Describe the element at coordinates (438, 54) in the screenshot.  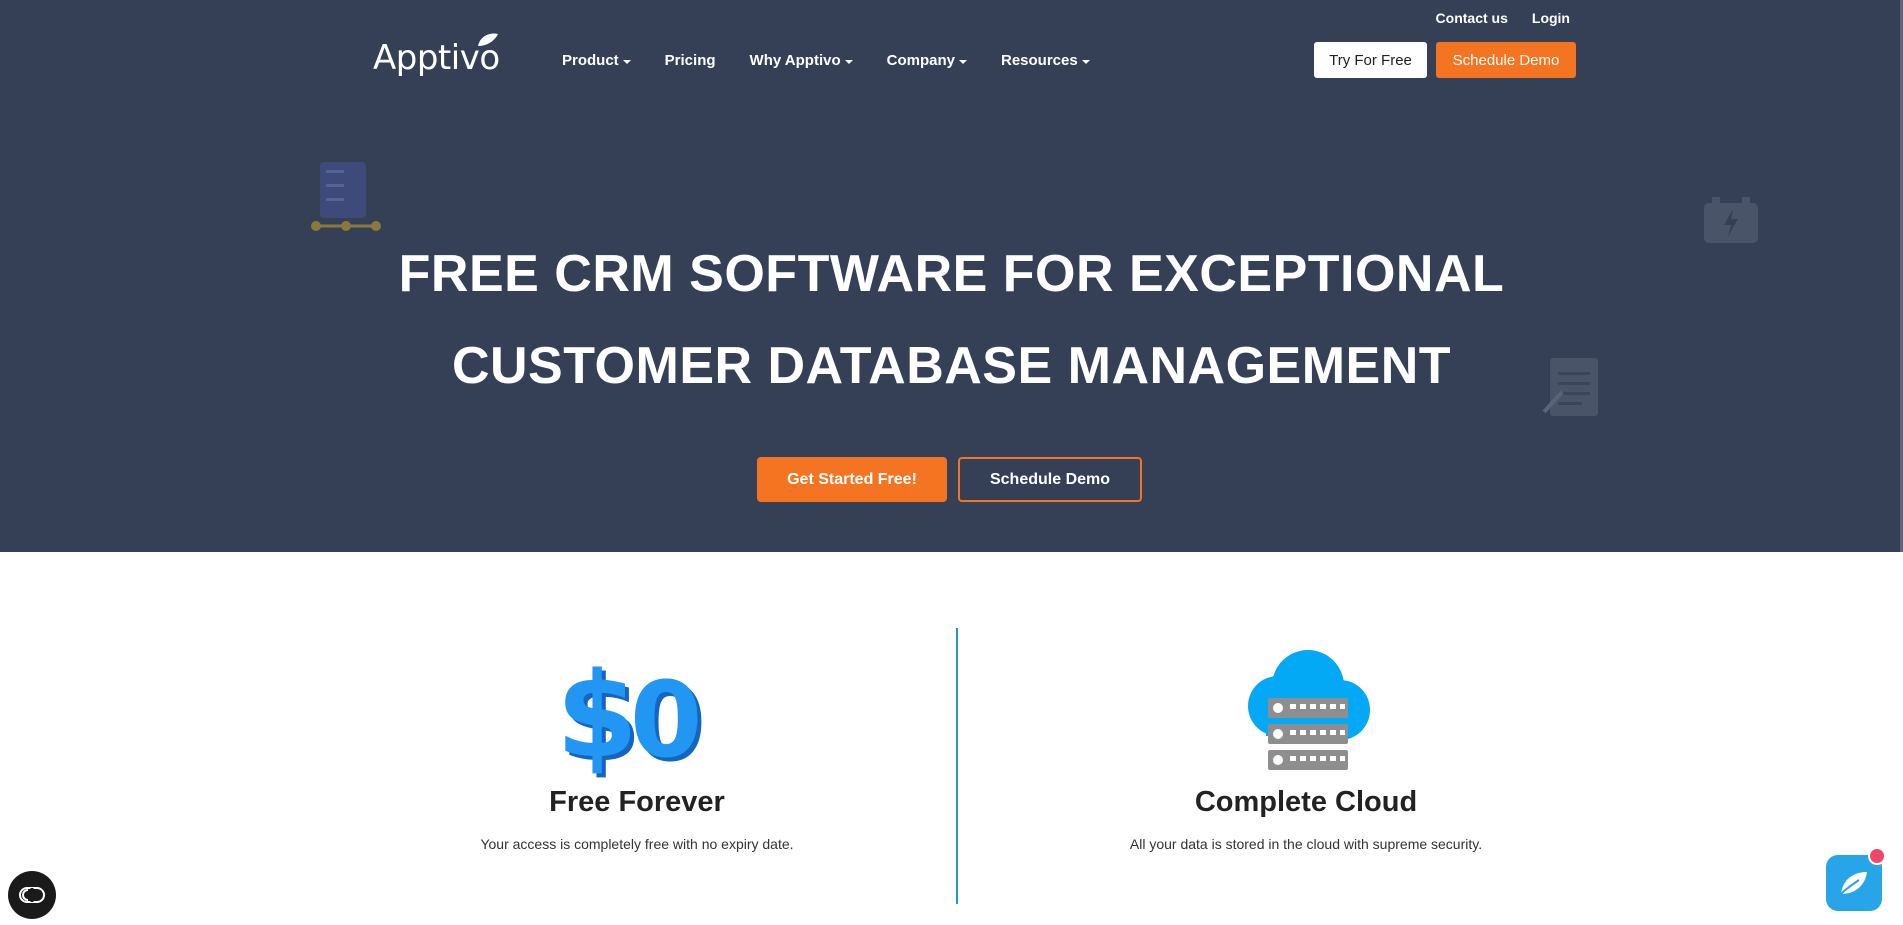
I see `logo: Apptivo` at that location.